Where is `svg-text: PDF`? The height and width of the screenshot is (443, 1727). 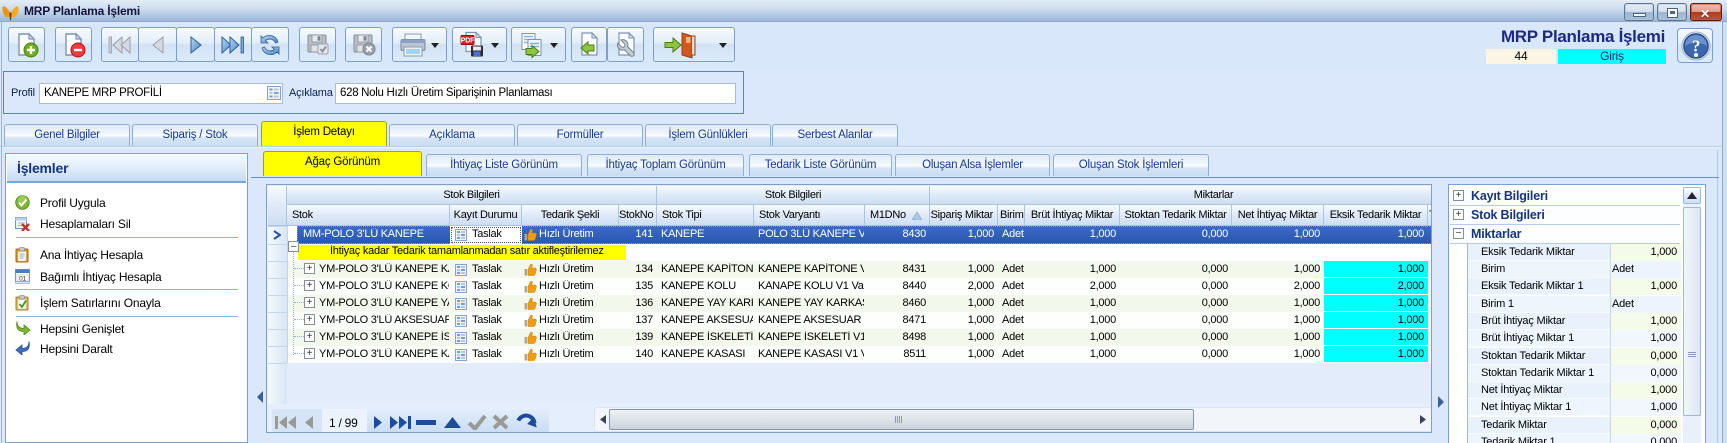 svg-text: PDF is located at coordinates (468, 40).